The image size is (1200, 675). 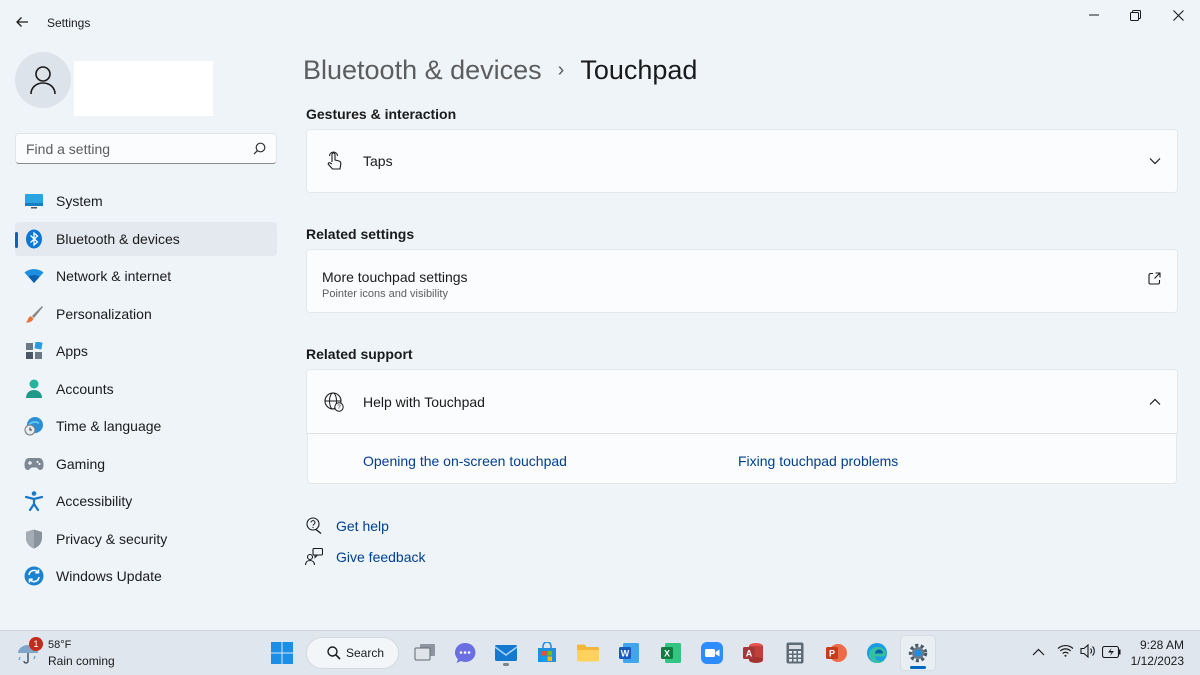 I want to click on edge-app-button, so click(x=877, y=653).